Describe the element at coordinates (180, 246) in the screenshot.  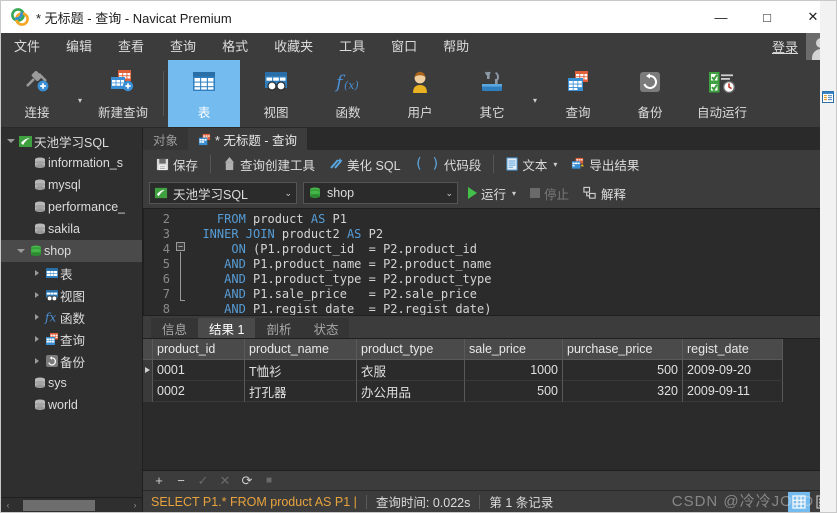
I see `fold-collapse-icon: −` at that location.